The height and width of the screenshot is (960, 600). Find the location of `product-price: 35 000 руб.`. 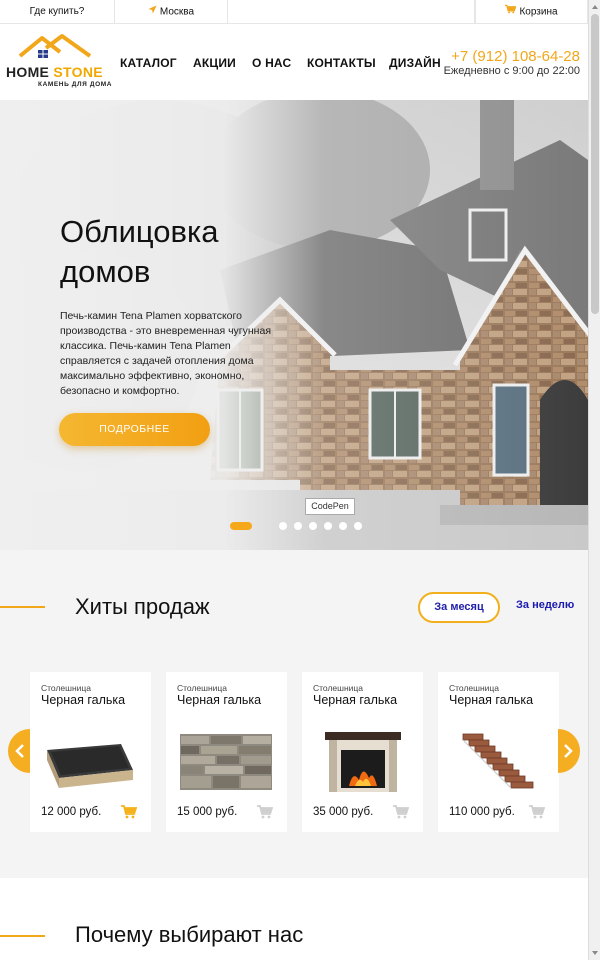

product-price: 35 000 руб. is located at coordinates (343, 812).